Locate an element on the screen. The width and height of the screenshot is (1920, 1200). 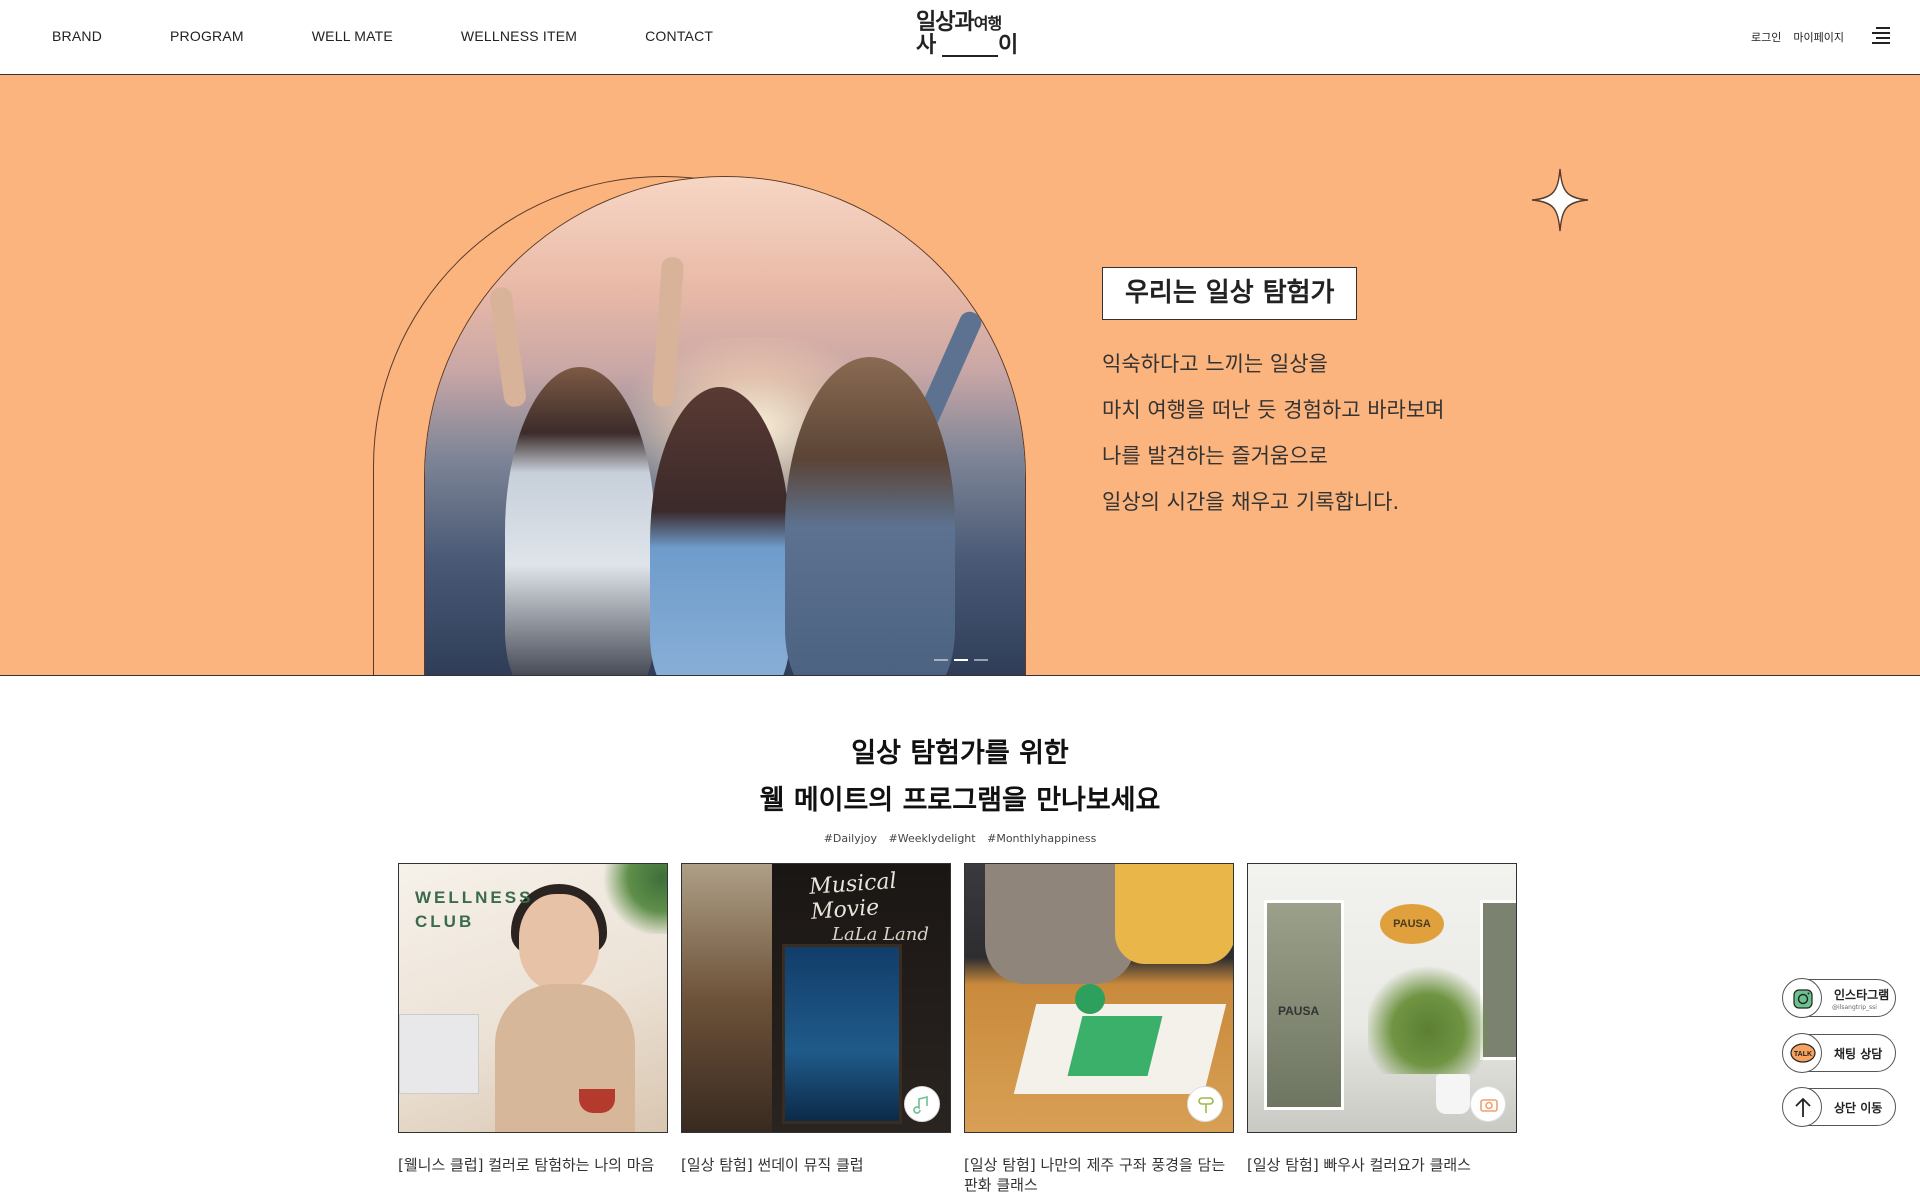
card-thumbnail: Musical Movie LaLa Land is located at coordinates (816, 998).